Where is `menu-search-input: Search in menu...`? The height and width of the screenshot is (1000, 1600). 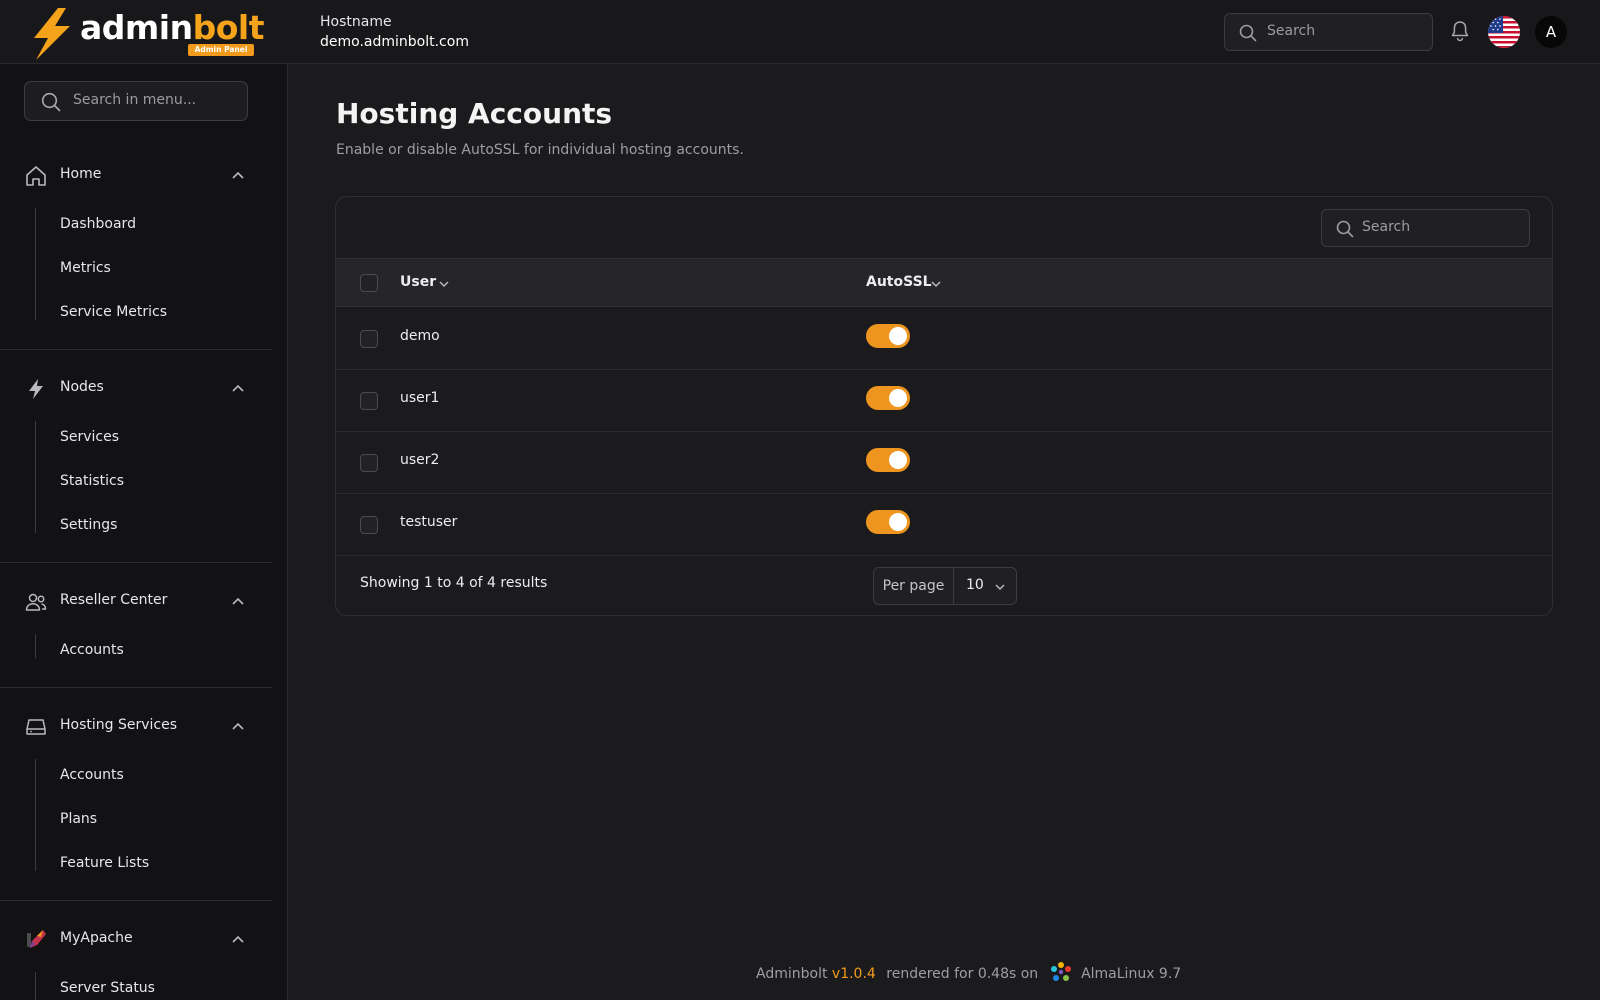 menu-search-input: Search in menu... is located at coordinates (136, 101).